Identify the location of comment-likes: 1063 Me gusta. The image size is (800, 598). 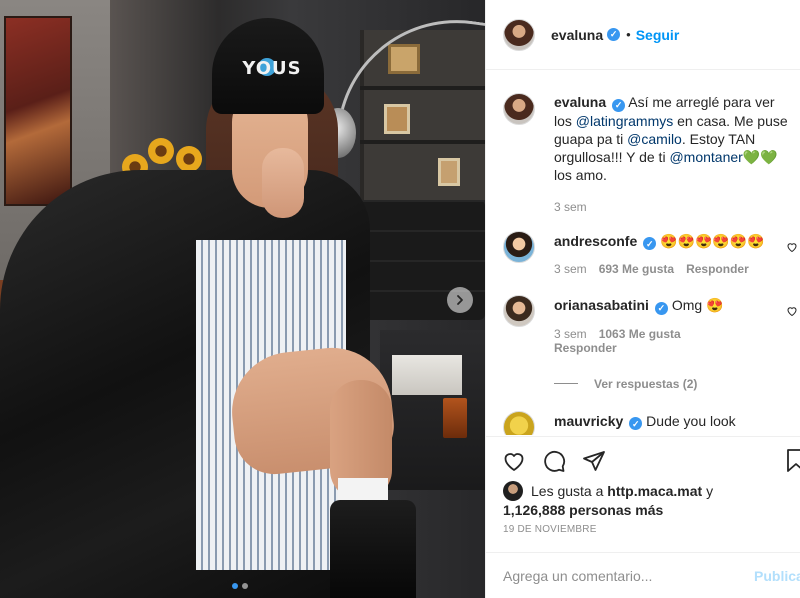
(640, 334).